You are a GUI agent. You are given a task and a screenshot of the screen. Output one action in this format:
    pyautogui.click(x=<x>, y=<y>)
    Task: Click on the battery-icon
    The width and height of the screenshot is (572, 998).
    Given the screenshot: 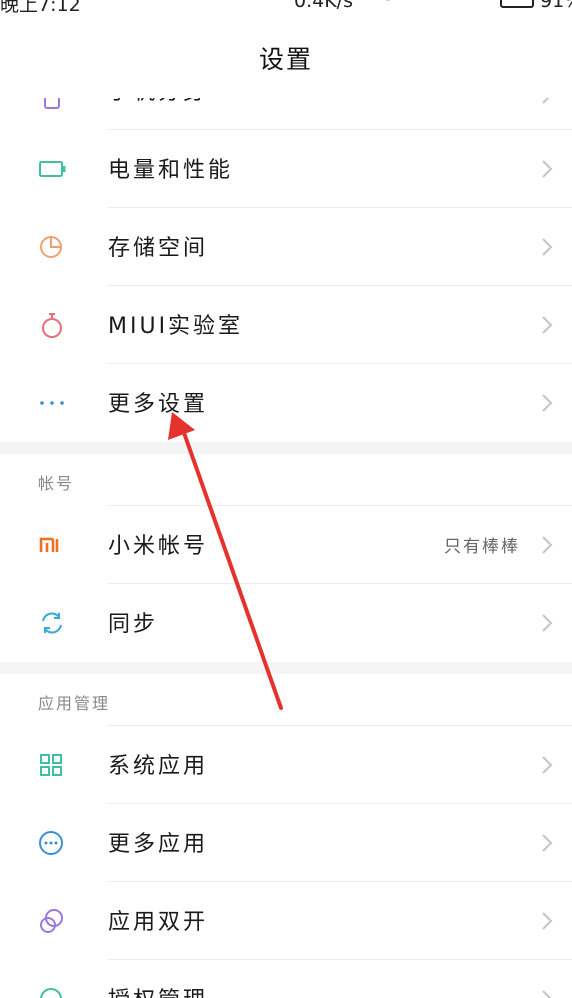 What is the action you would take?
    pyautogui.click(x=52, y=169)
    